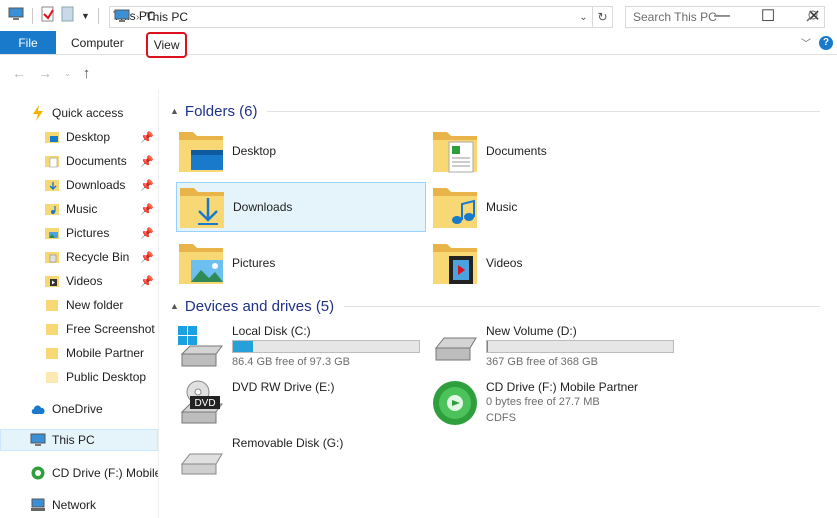 The height and width of the screenshot is (518, 837). What do you see at coordinates (291, 362) in the screenshot?
I see `drive-free-space: 86.4 GB free of 97.3 GB` at bounding box center [291, 362].